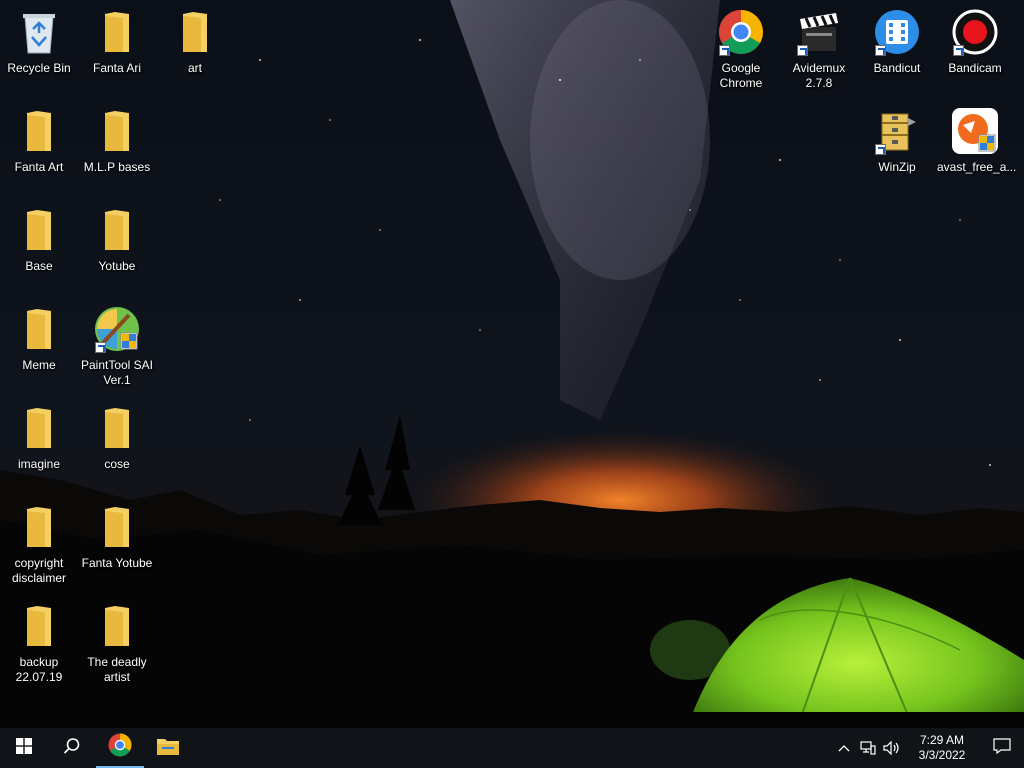 The width and height of the screenshot is (1024, 768). Describe the element at coordinates (117, 669) in the screenshot. I see `desktop-icon-label: The deadly artist` at that location.